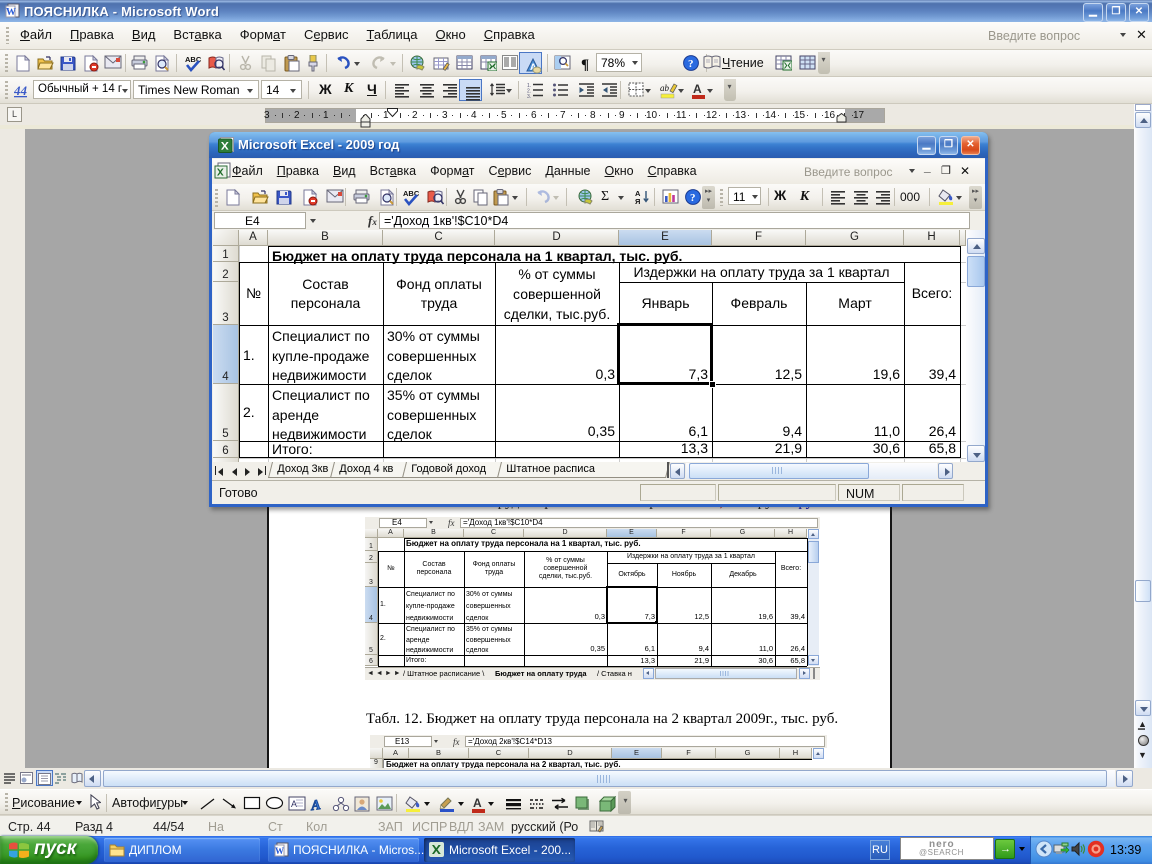 The height and width of the screenshot is (864, 1152). Describe the element at coordinates (21, 90) in the screenshot. I see `svg-text: 44` at that location.